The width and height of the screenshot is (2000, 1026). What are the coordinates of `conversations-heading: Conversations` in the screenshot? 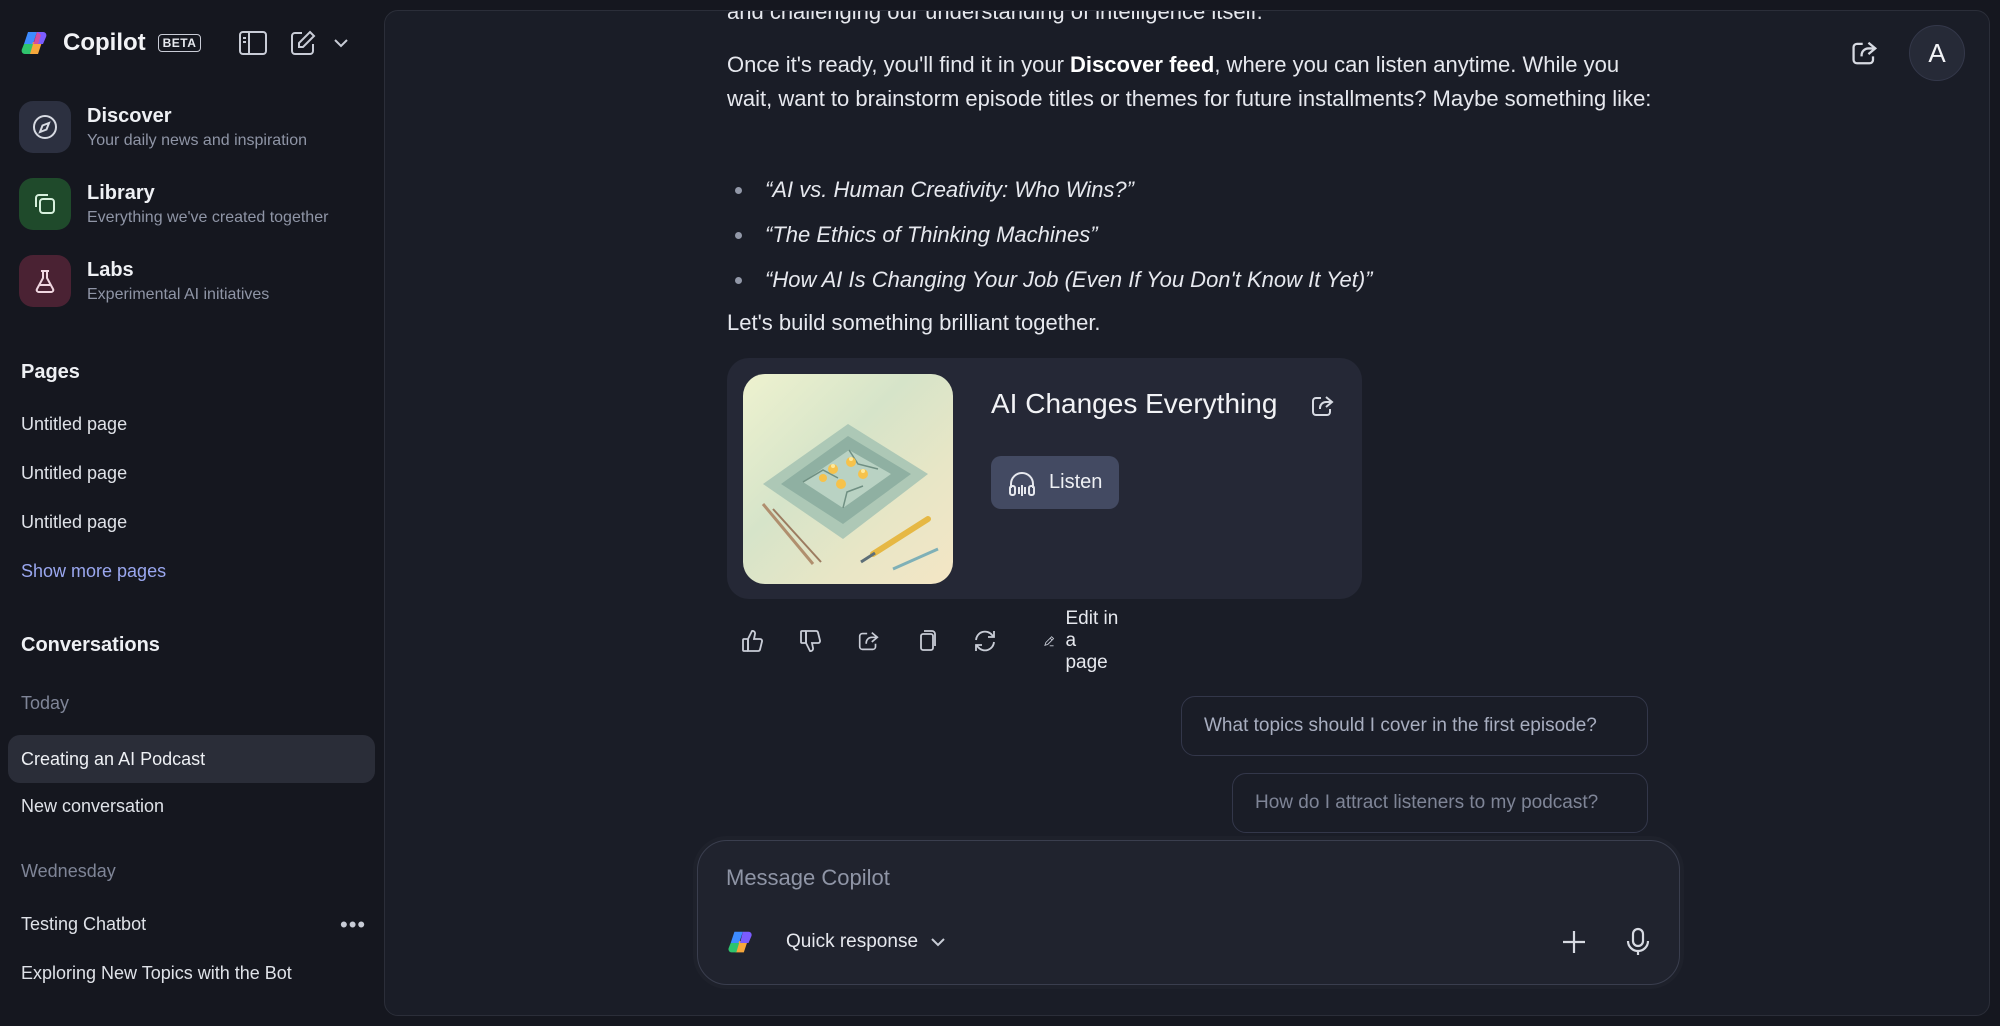 It's located at (90, 645).